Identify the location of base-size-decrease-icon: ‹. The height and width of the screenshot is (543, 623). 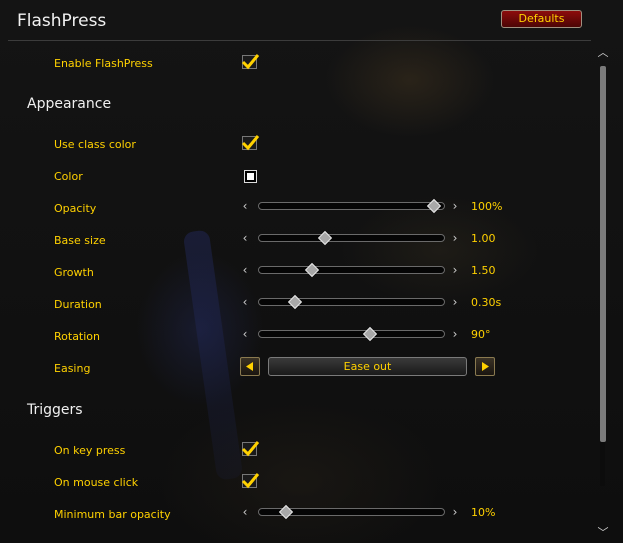
(245, 238).